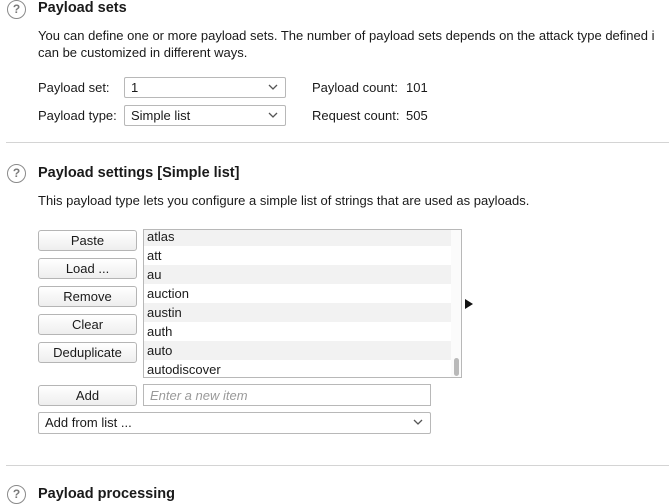  I want to click on clear-button: Clear, so click(87, 324).